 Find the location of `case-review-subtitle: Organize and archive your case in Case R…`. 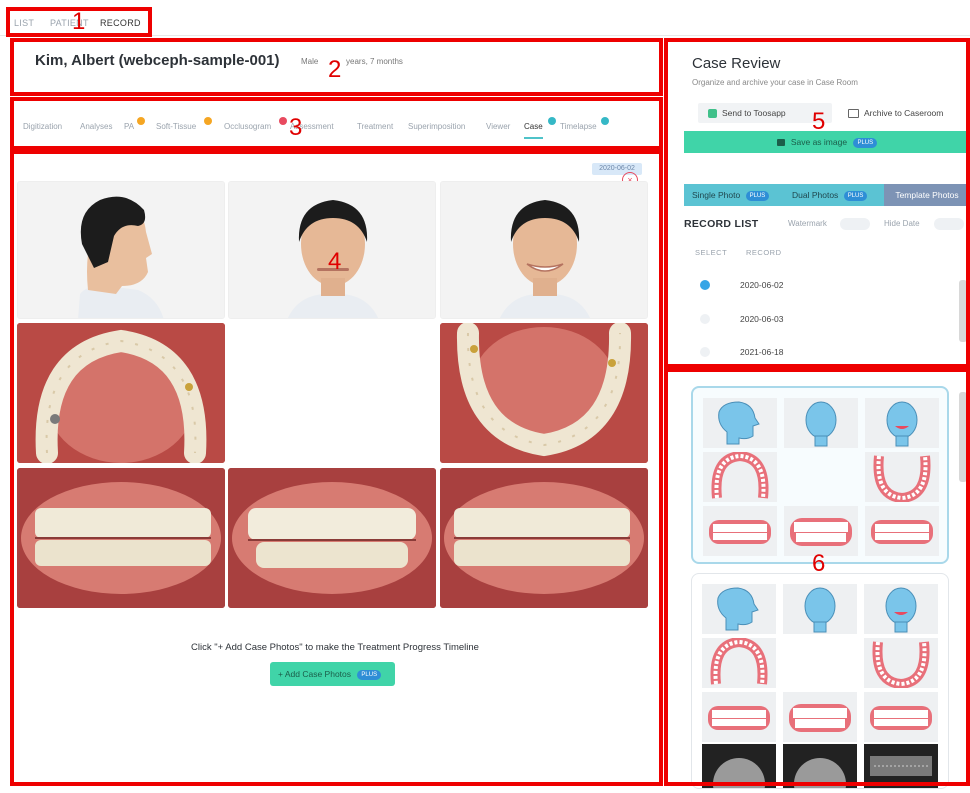

case-review-subtitle: Organize and archive your case in Case R… is located at coordinates (775, 82).